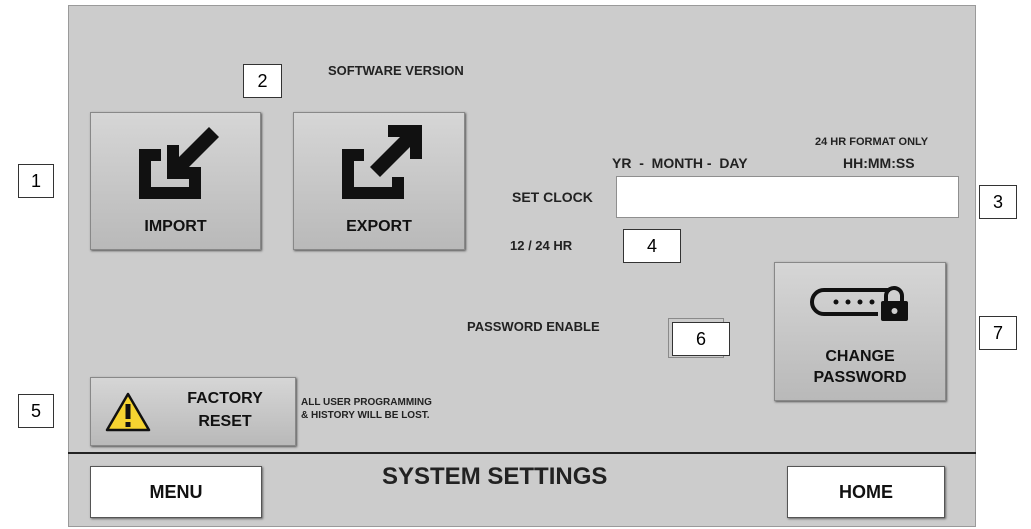 The height and width of the screenshot is (529, 1031). I want to click on factory-reset-button: FACTORY RESET, so click(193, 411).